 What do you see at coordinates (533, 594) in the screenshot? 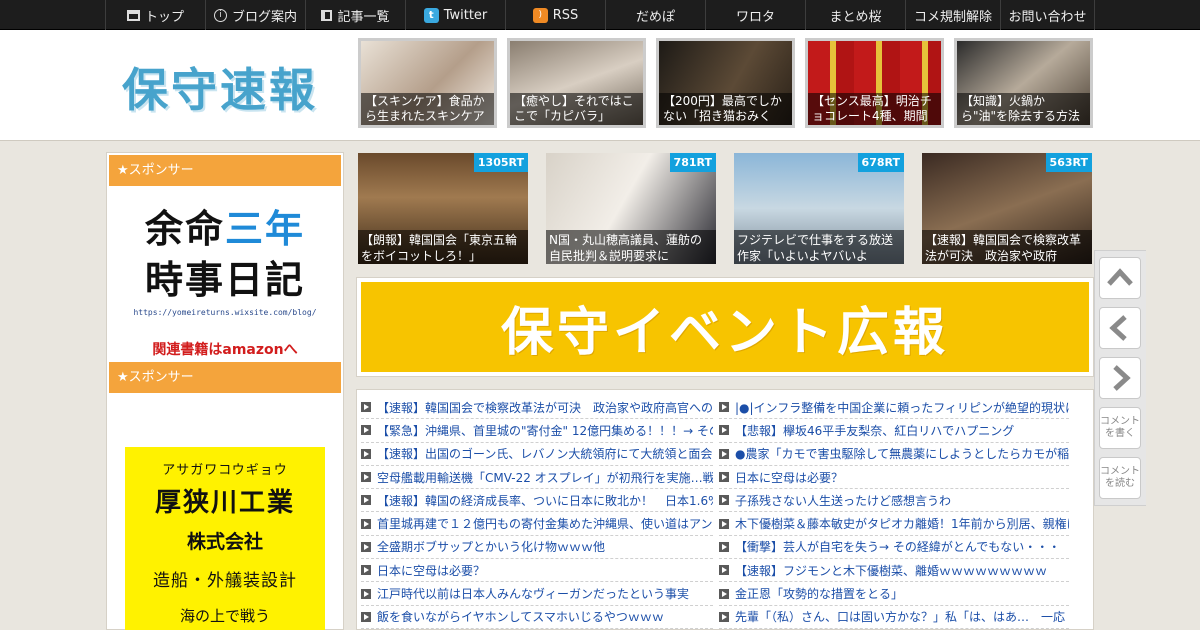
I see `headline-text: 江戸時代以前は日本人みんなヴィーガンだったという事実` at bounding box center [533, 594].